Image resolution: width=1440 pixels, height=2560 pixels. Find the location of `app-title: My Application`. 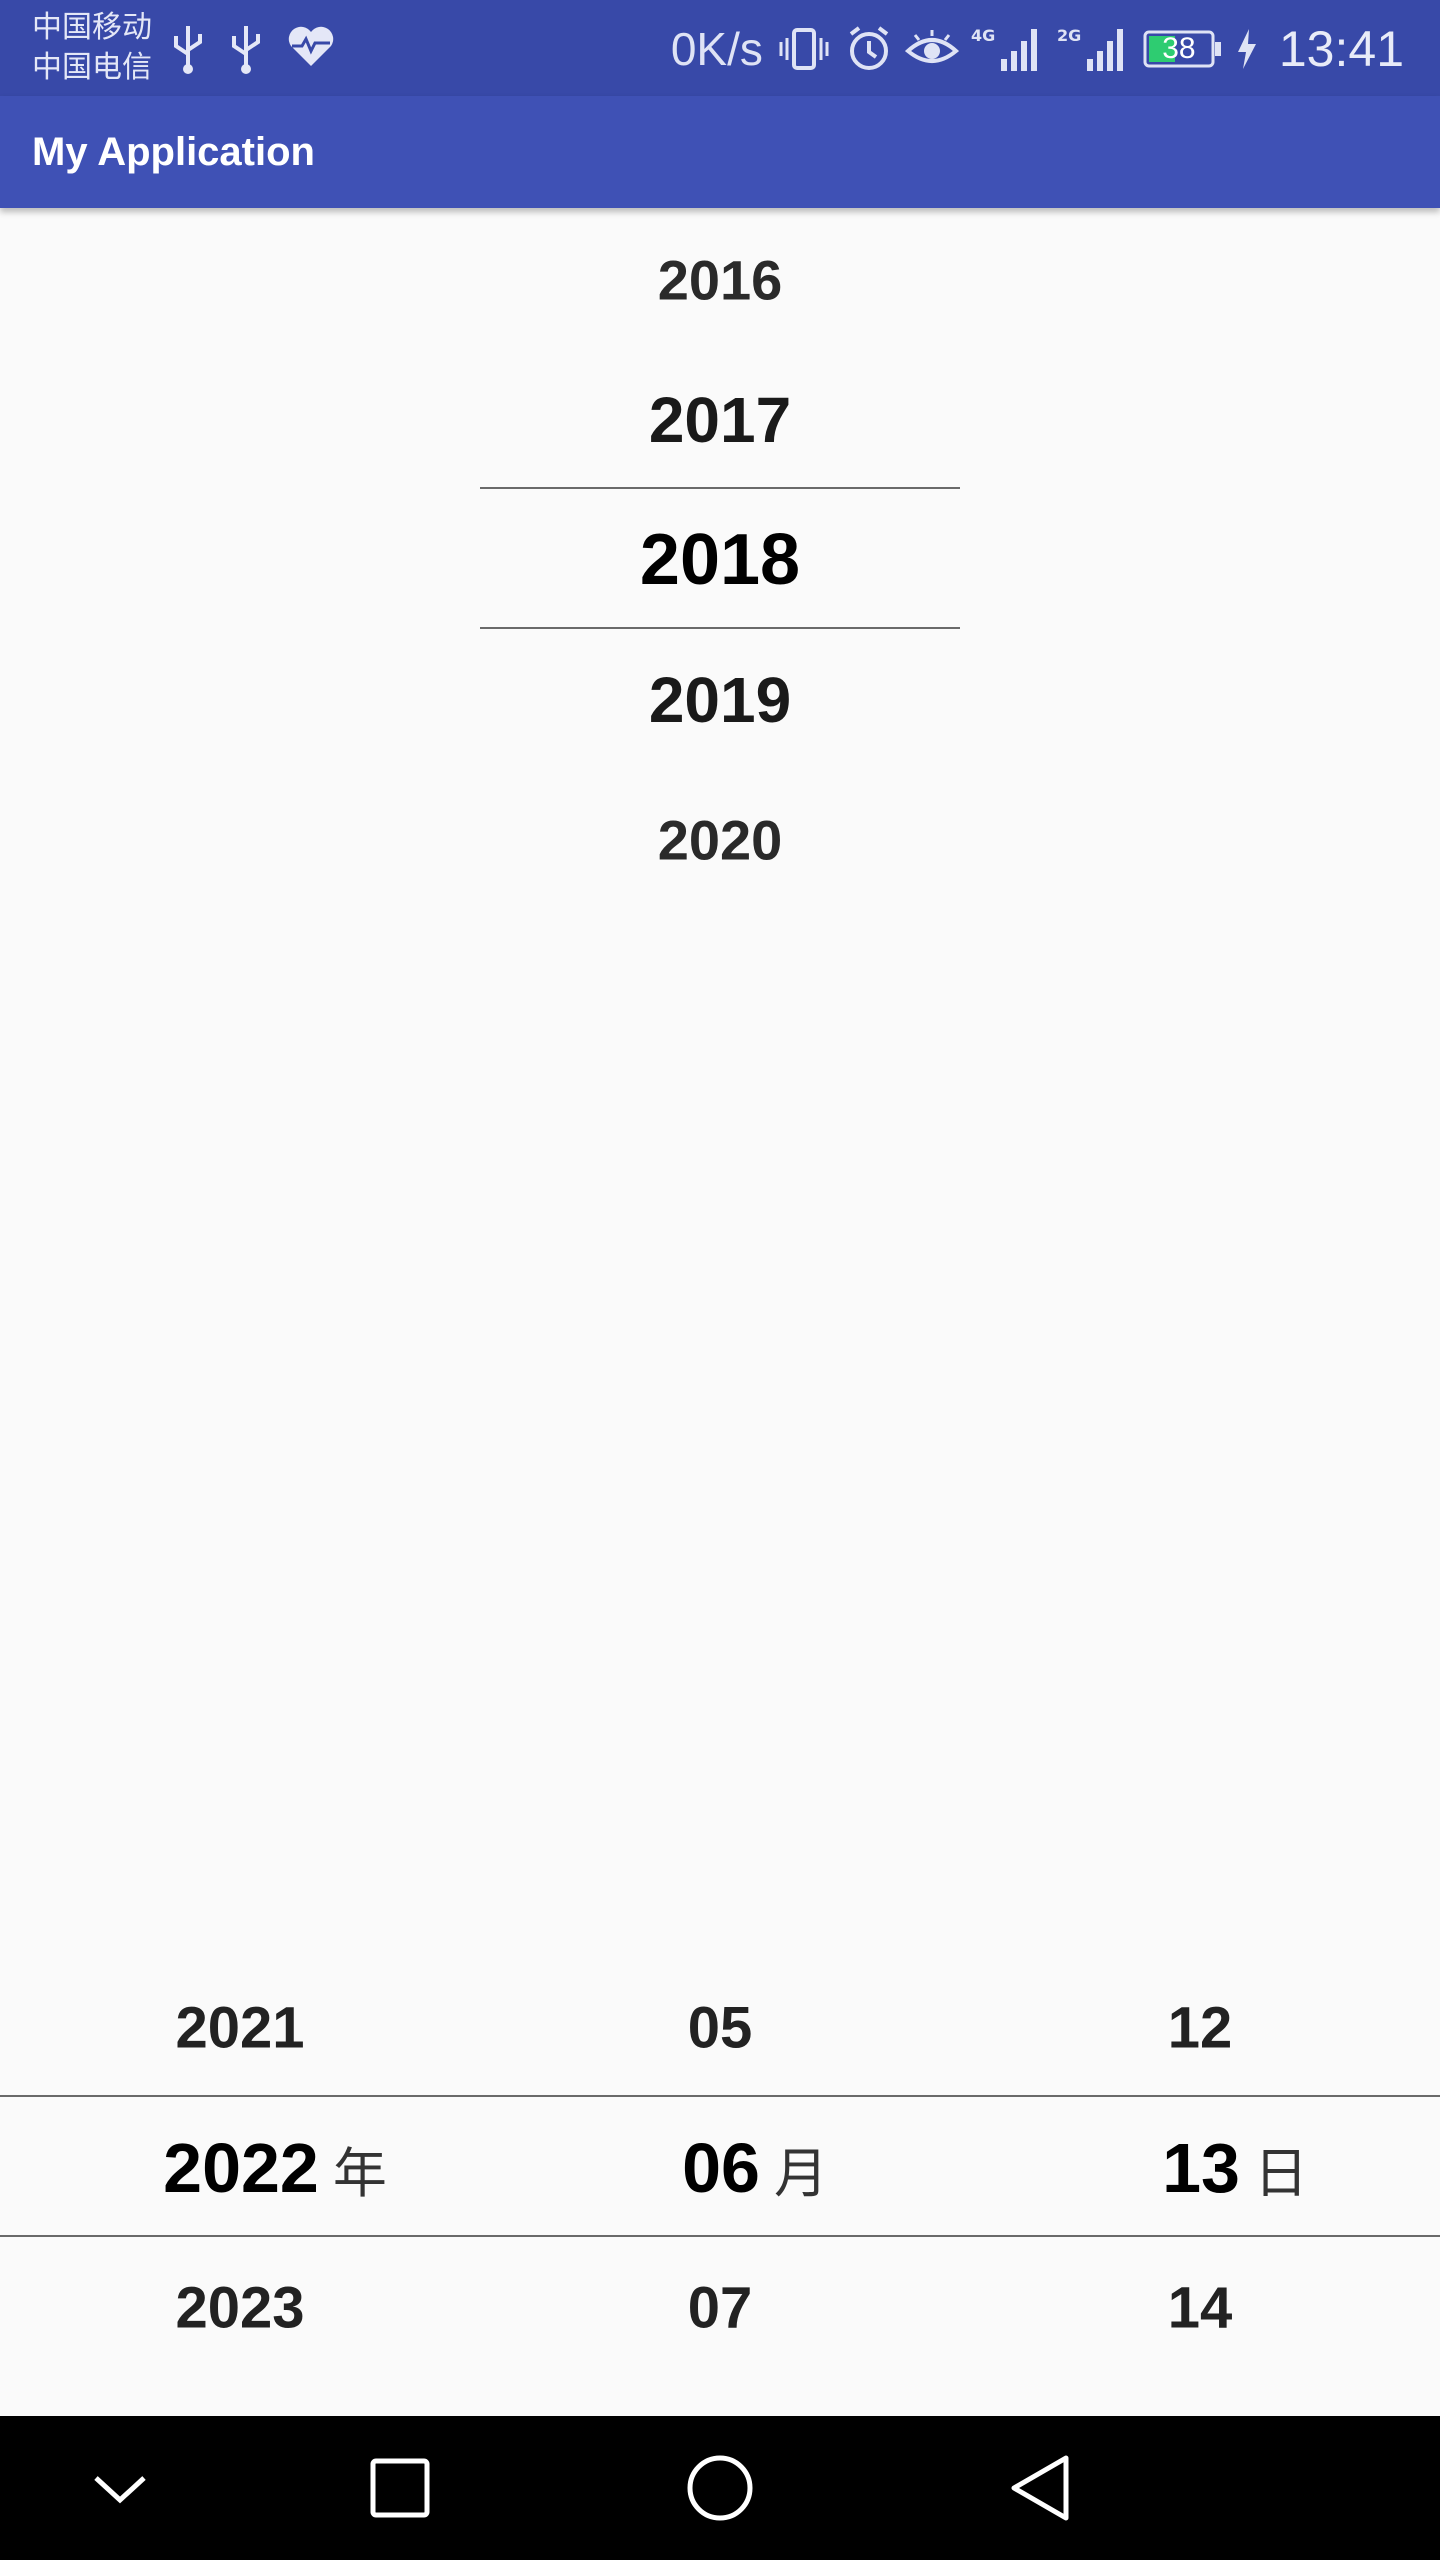

app-title: My Application is located at coordinates (173, 152).